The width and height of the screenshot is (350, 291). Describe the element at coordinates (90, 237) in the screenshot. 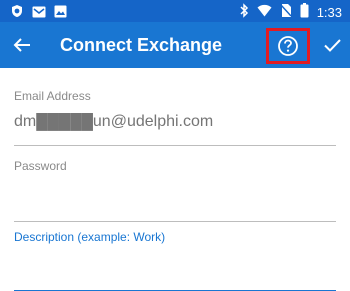

I see `description-label: Description (example: Work)` at that location.